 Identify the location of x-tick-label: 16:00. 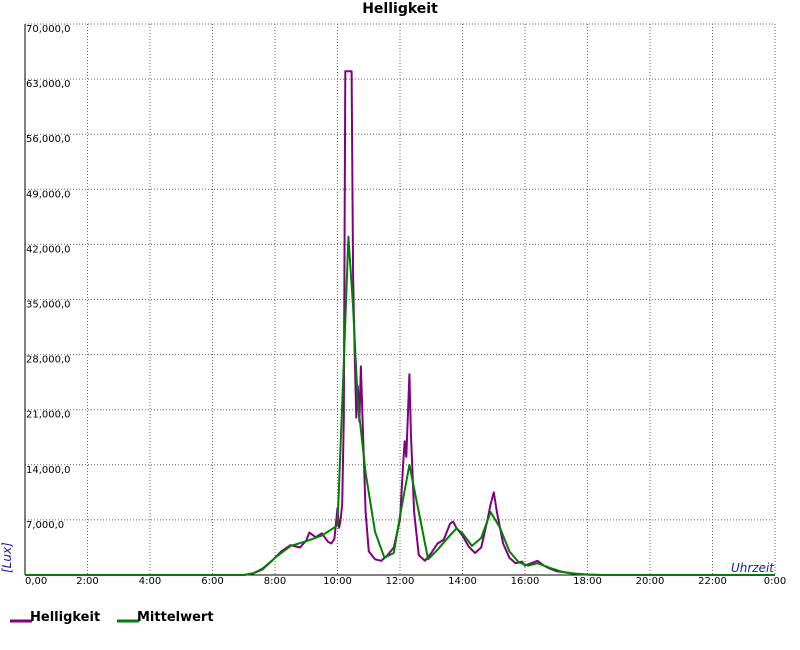
(525, 581).